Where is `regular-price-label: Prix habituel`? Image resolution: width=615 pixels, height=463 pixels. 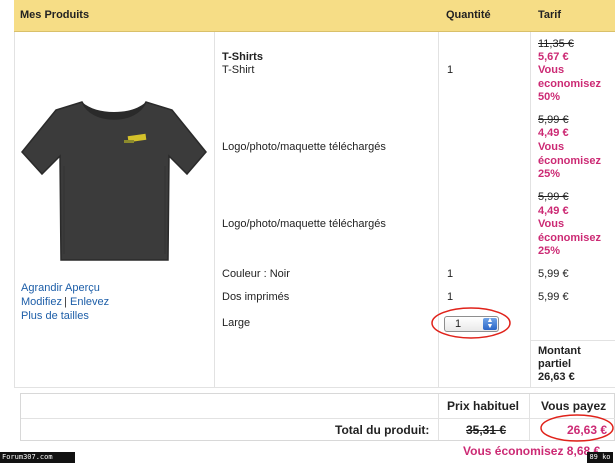 regular-price-label: Prix habituel is located at coordinates (483, 406).